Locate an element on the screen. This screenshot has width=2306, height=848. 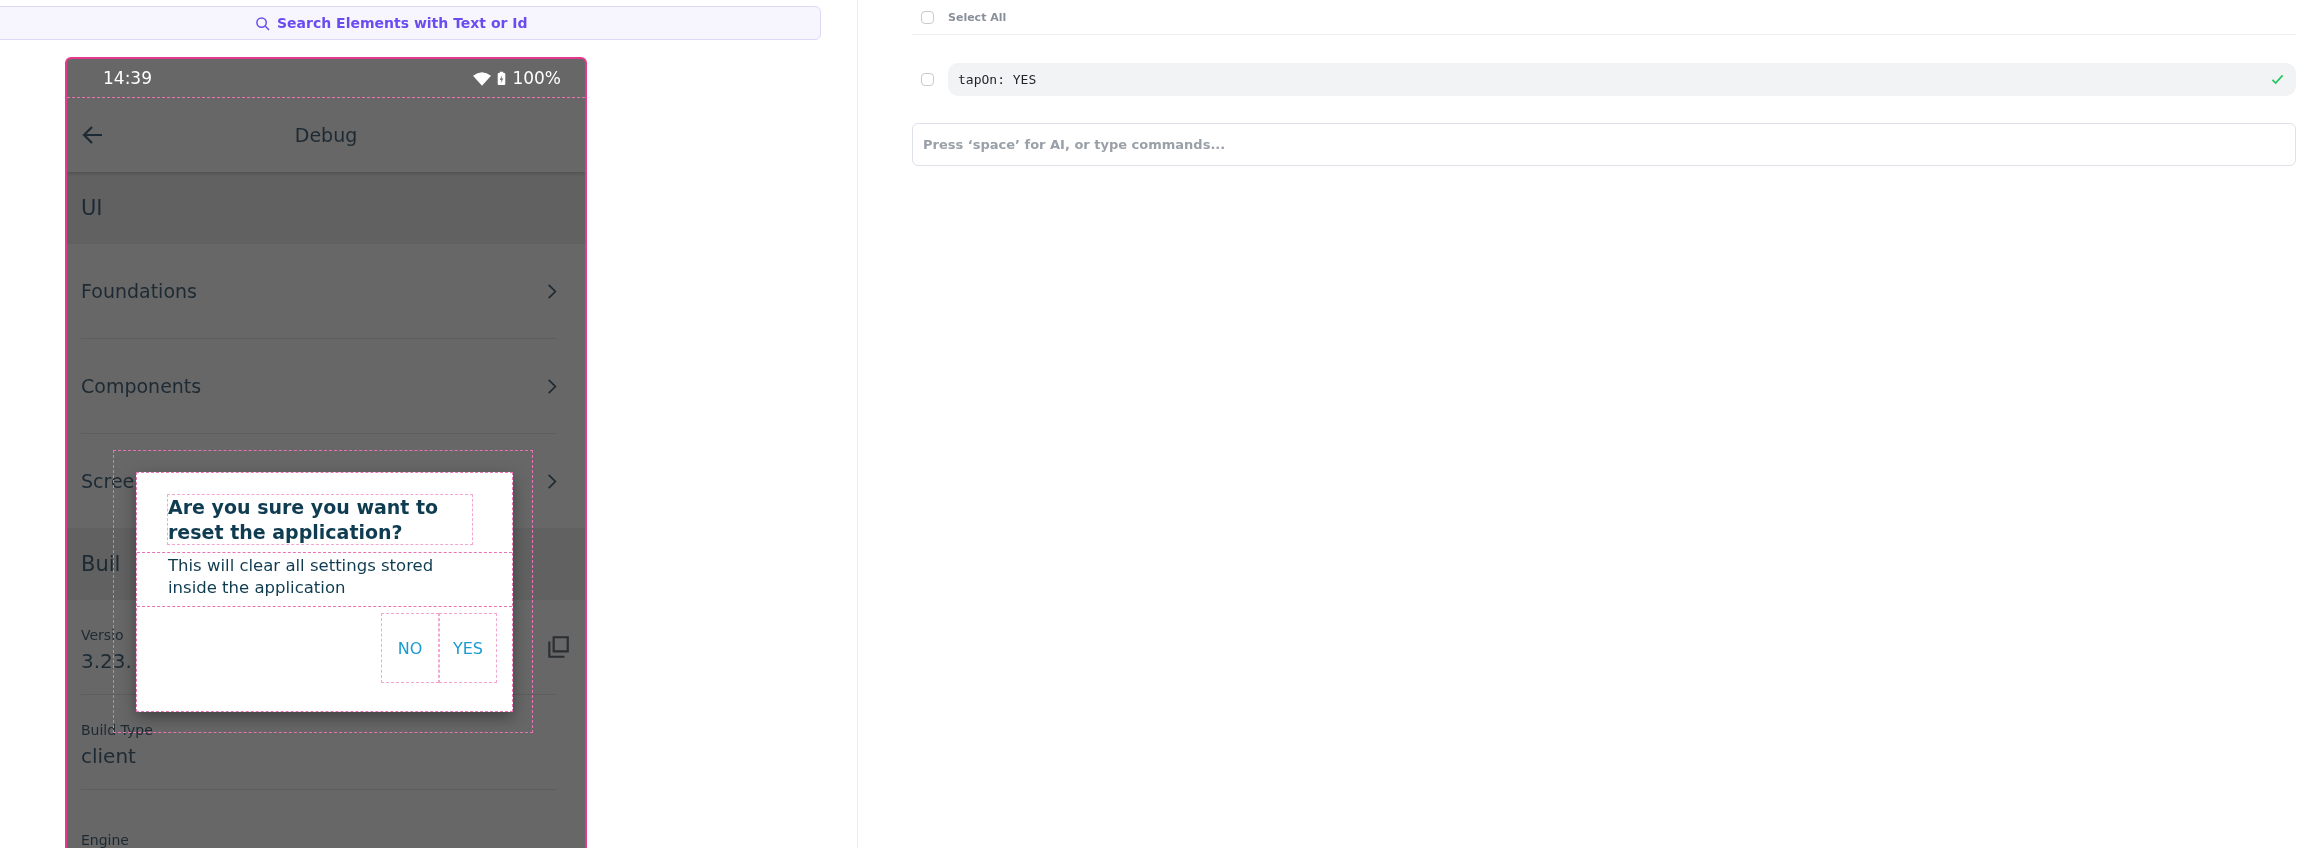
dialog-button: YES is located at coordinates (468, 648).